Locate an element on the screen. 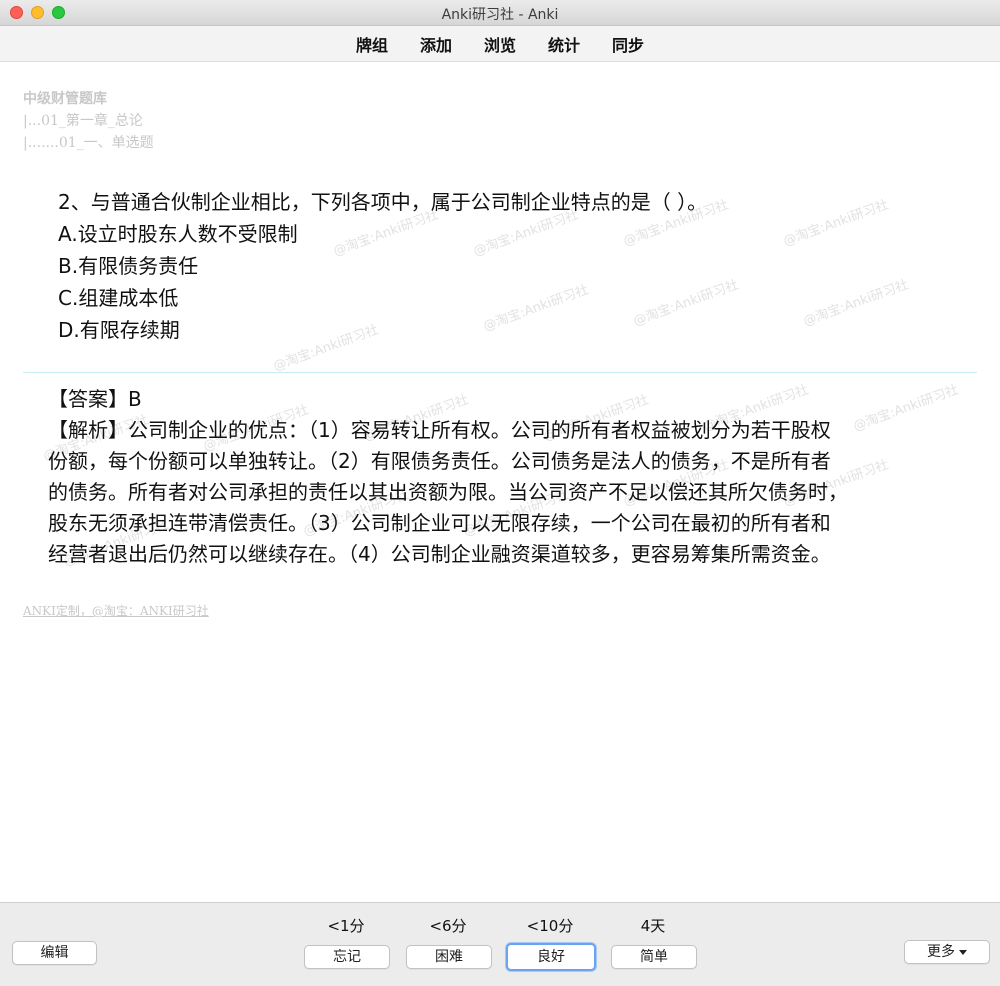 The image size is (1000, 986). deck-breadcrumb: 中级财管题库 |...01_第一章_总论 |.......01_一、单选题 is located at coordinates (88, 121).